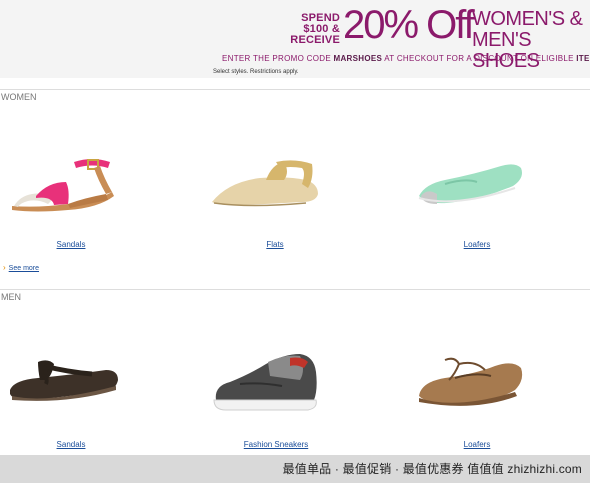 This screenshot has height=483, width=590. What do you see at coordinates (4, 267) in the screenshot?
I see `chevron-right-icon: ›` at bounding box center [4, 267].